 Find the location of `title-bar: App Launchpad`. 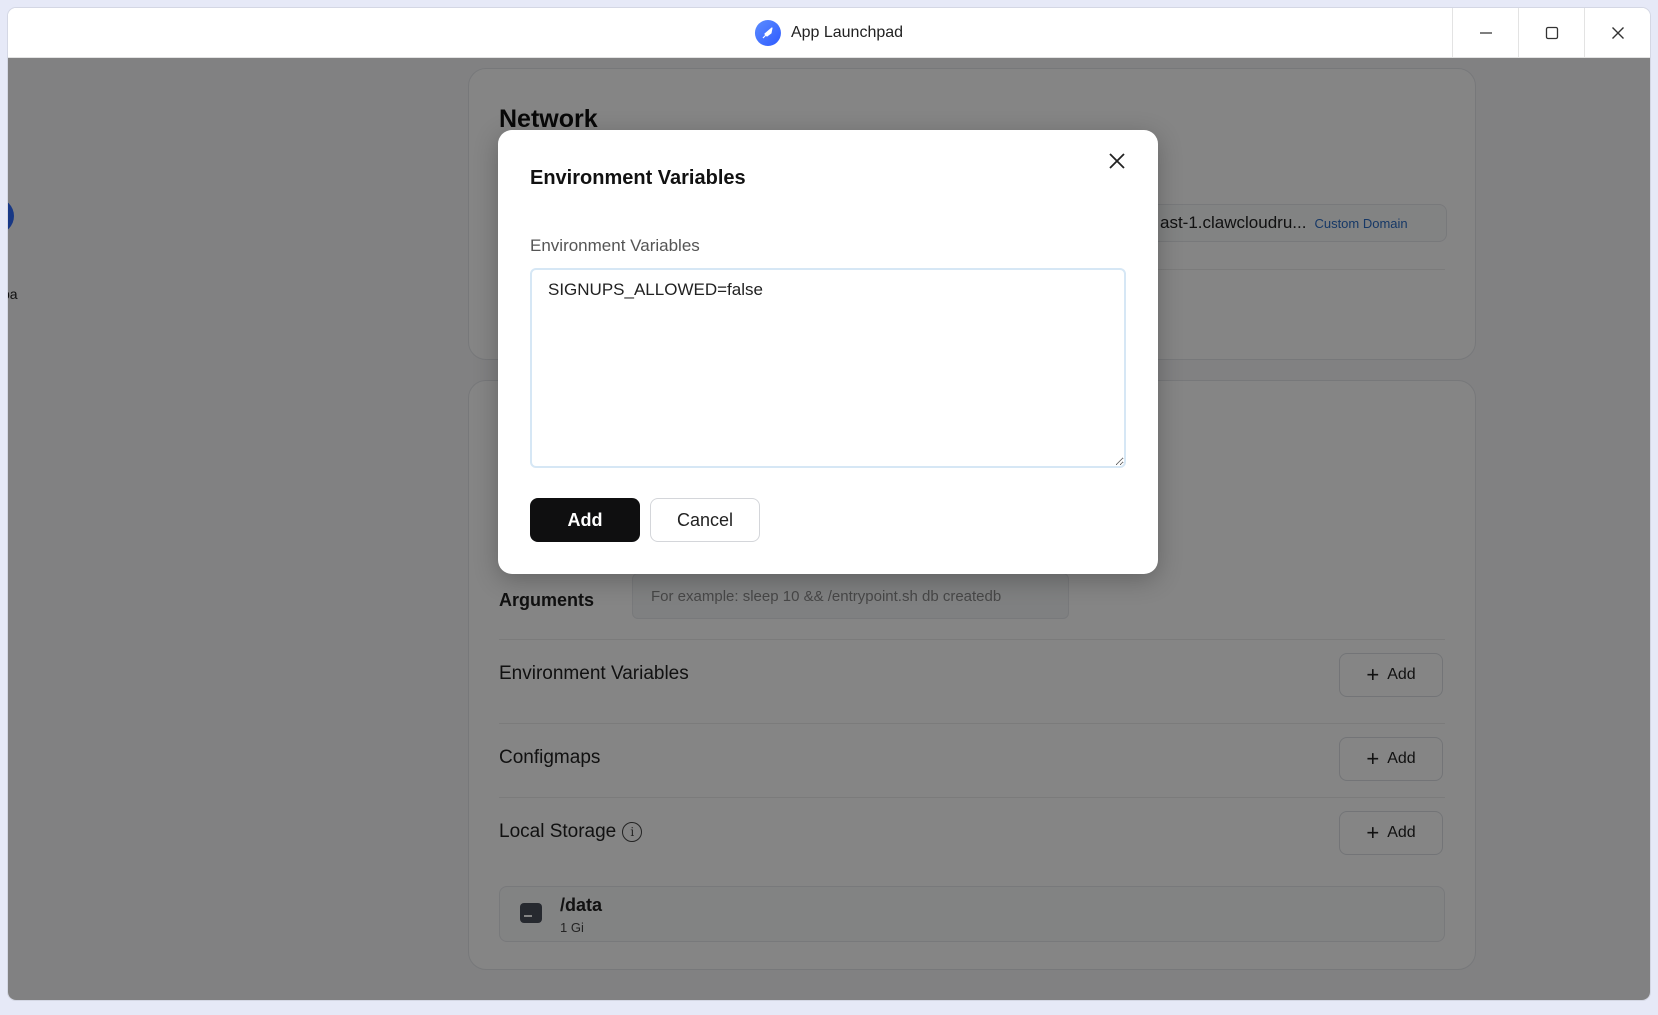

title-bar: App Launchpad is located at coordinates (829, 33).